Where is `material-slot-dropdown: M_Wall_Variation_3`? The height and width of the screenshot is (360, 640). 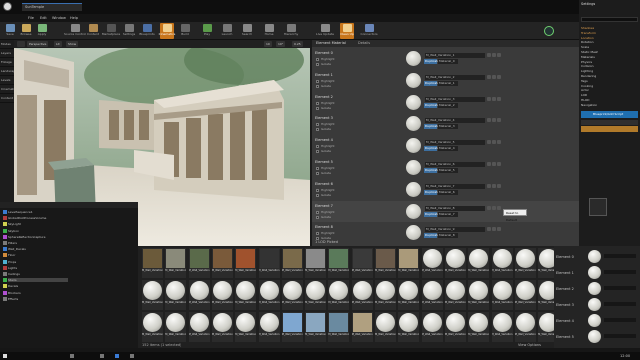
material-slot-dropdown: M_Wall_Variation_3 is located at coordinates (455, 99).